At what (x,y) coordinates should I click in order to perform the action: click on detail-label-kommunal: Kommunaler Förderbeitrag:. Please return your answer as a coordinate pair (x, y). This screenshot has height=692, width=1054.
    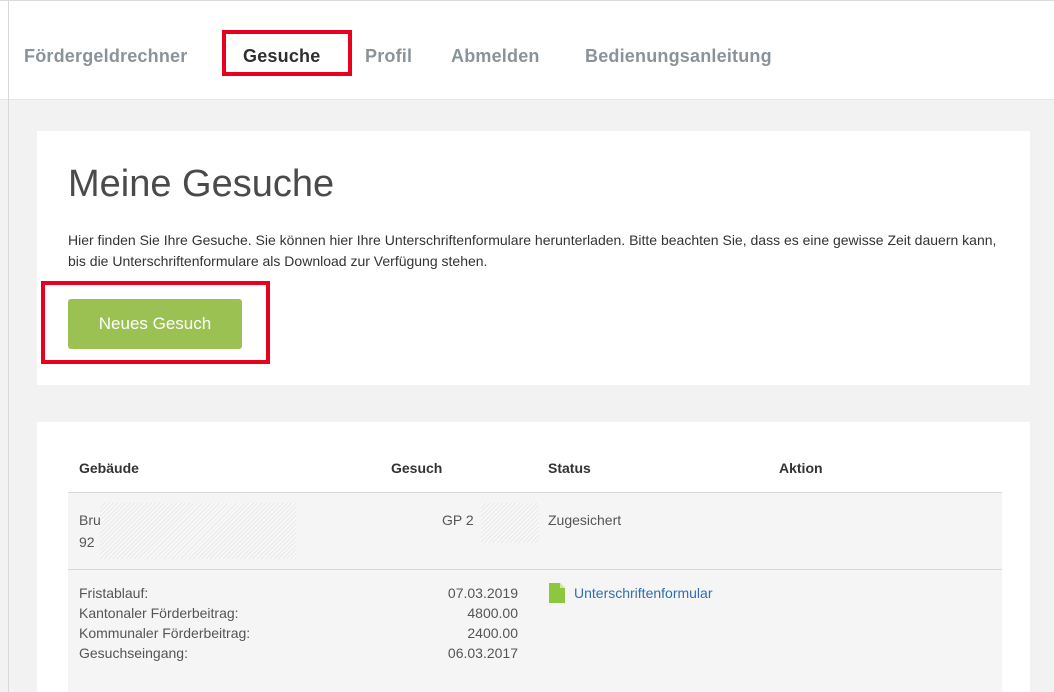
    Looking at the image, I should click on (165, 633).